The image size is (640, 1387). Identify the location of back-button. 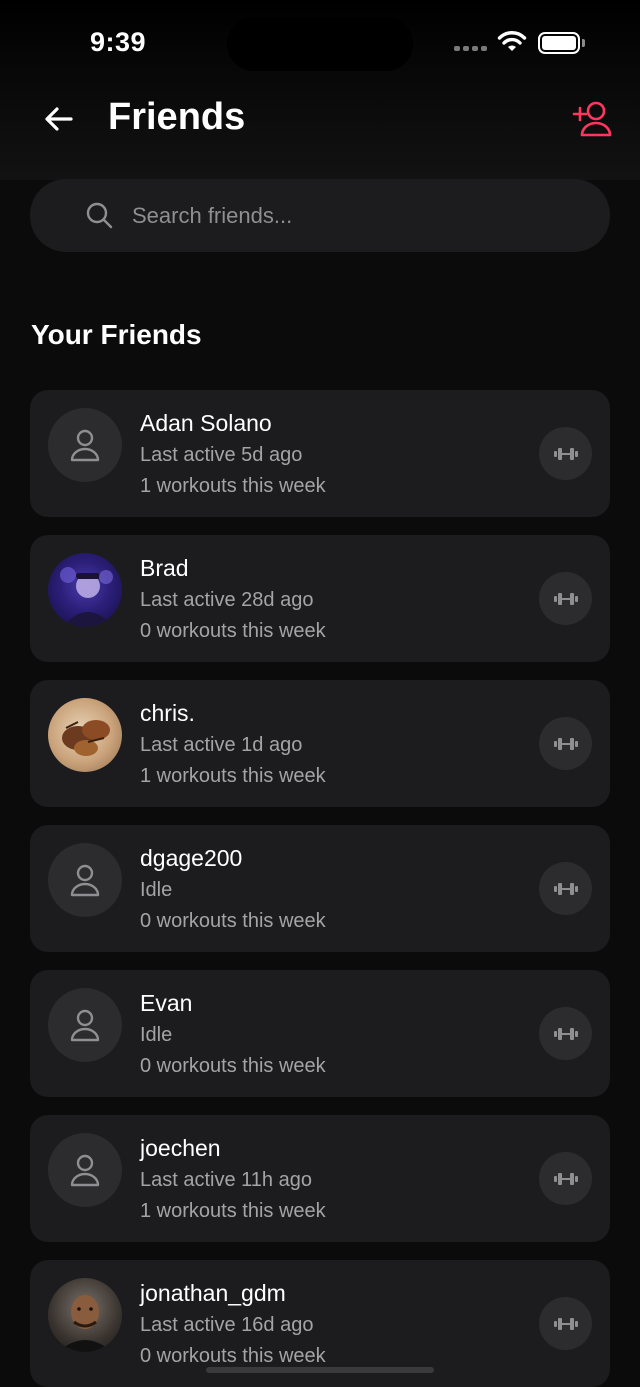
(59, 119).